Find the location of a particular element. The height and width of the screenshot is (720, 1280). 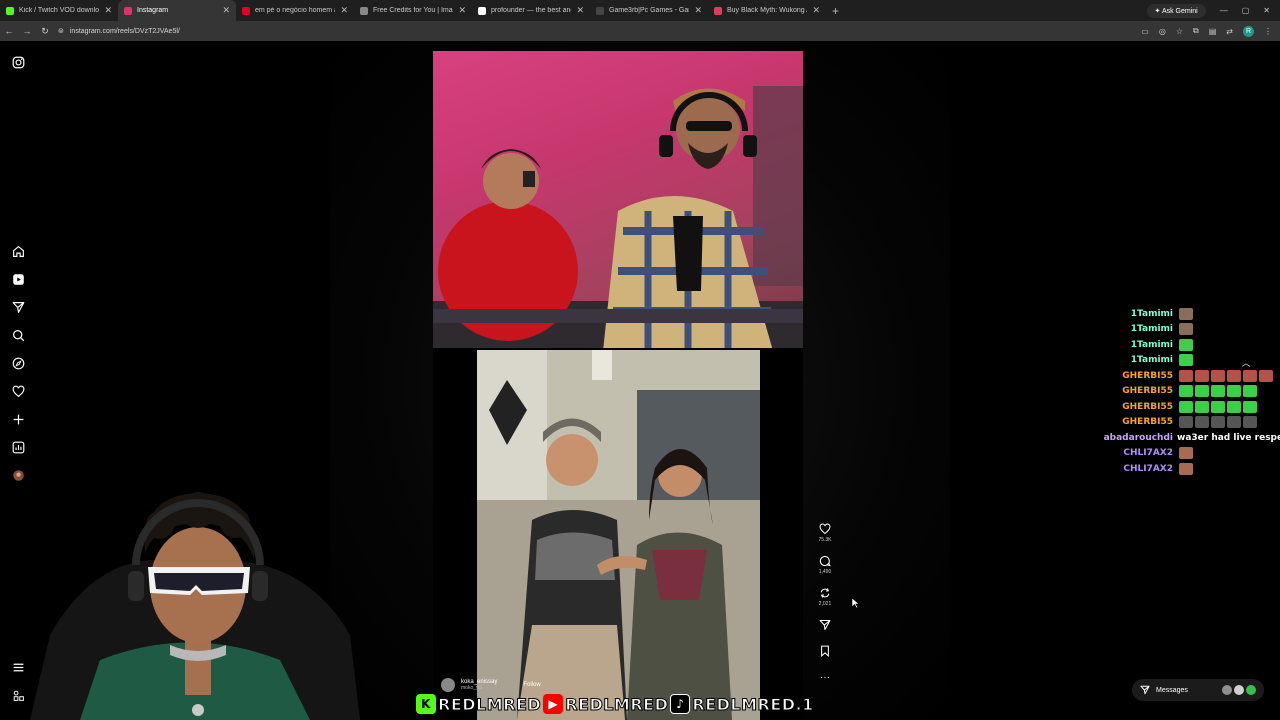

chat-message: abadarouchdi wa3er had live respect is located at coordinates (1180, 437).